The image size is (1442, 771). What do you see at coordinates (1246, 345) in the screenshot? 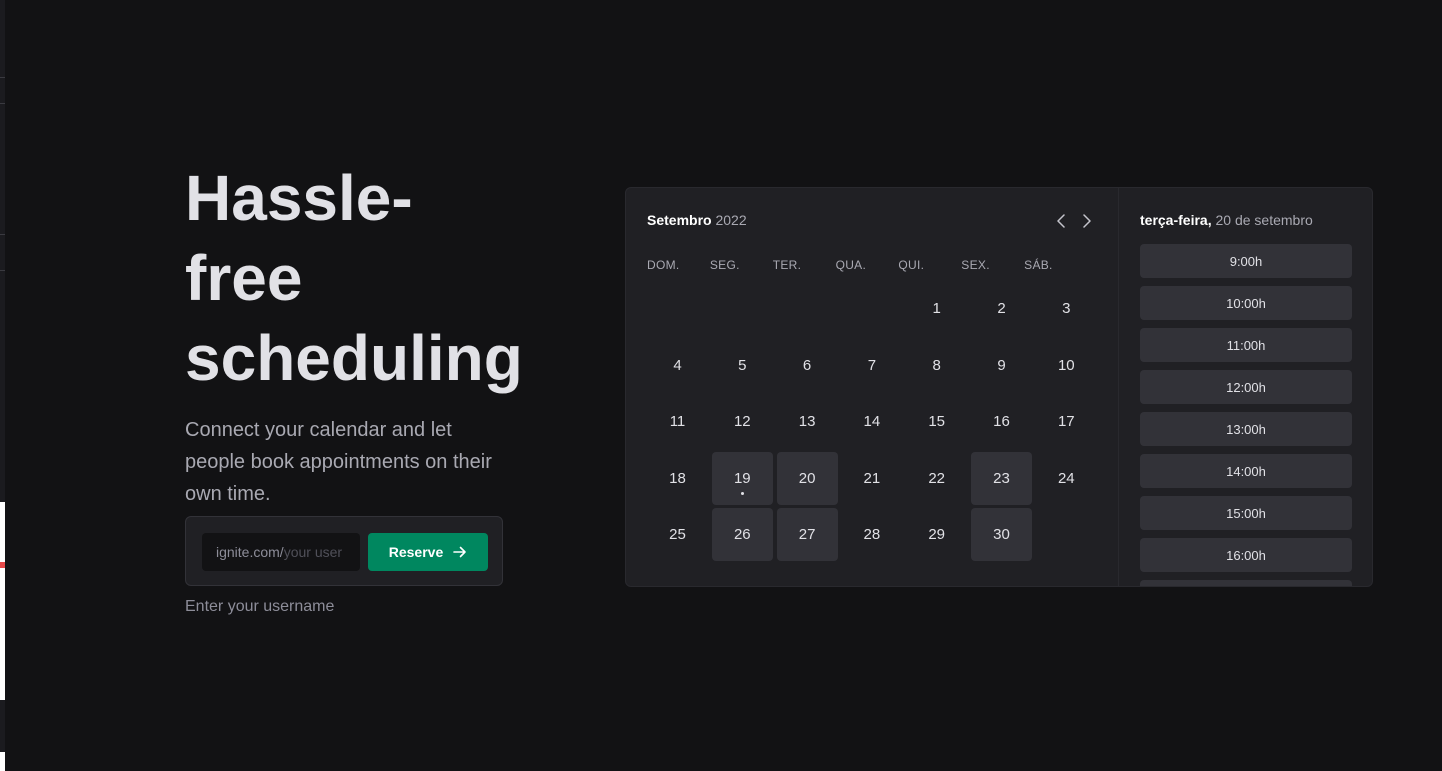
I see `time-slot-button: 11:00h` at bounding box center [1246, 345].